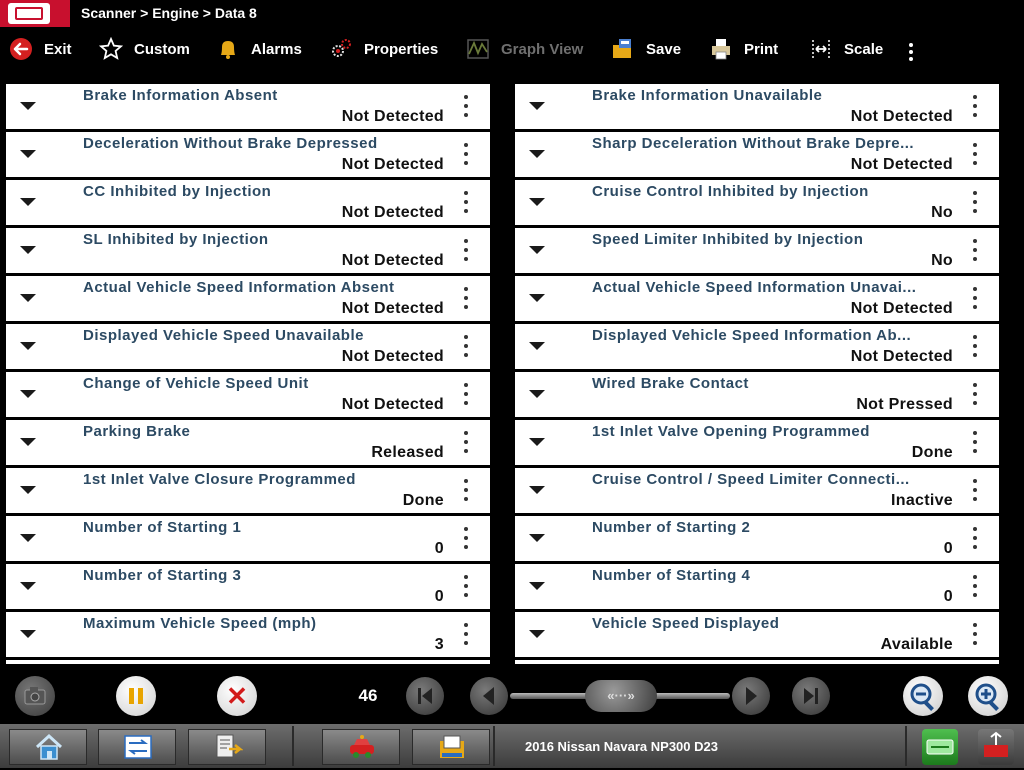 The image size is (1024, 770). Describe the element at coordinates (35, 13) in the screenshot. I see `app-logo` at that location.